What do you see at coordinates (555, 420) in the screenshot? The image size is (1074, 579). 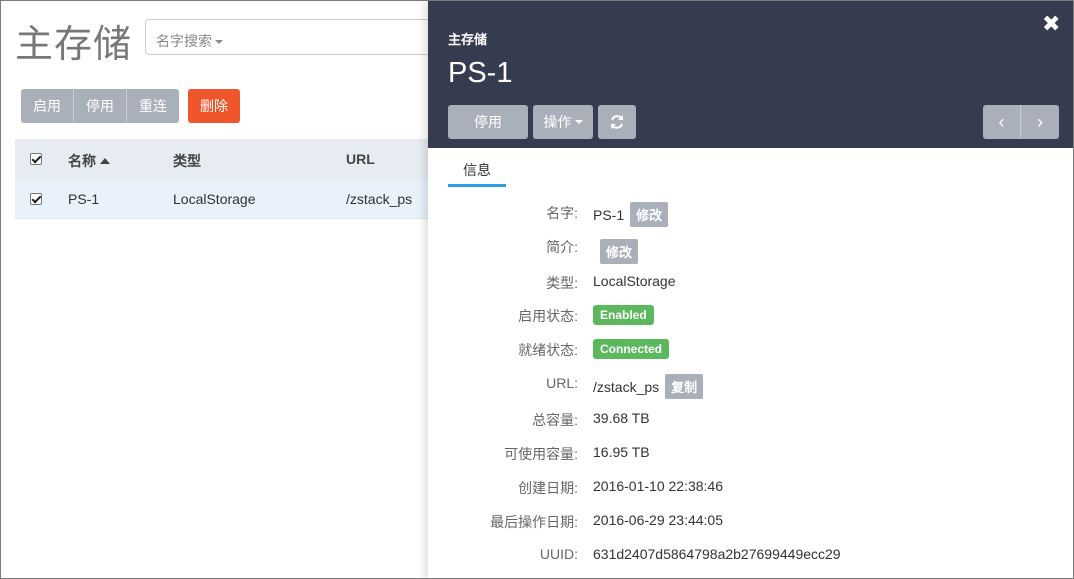 I see `field-label: 总容量:` at bounding box center [555, 420].